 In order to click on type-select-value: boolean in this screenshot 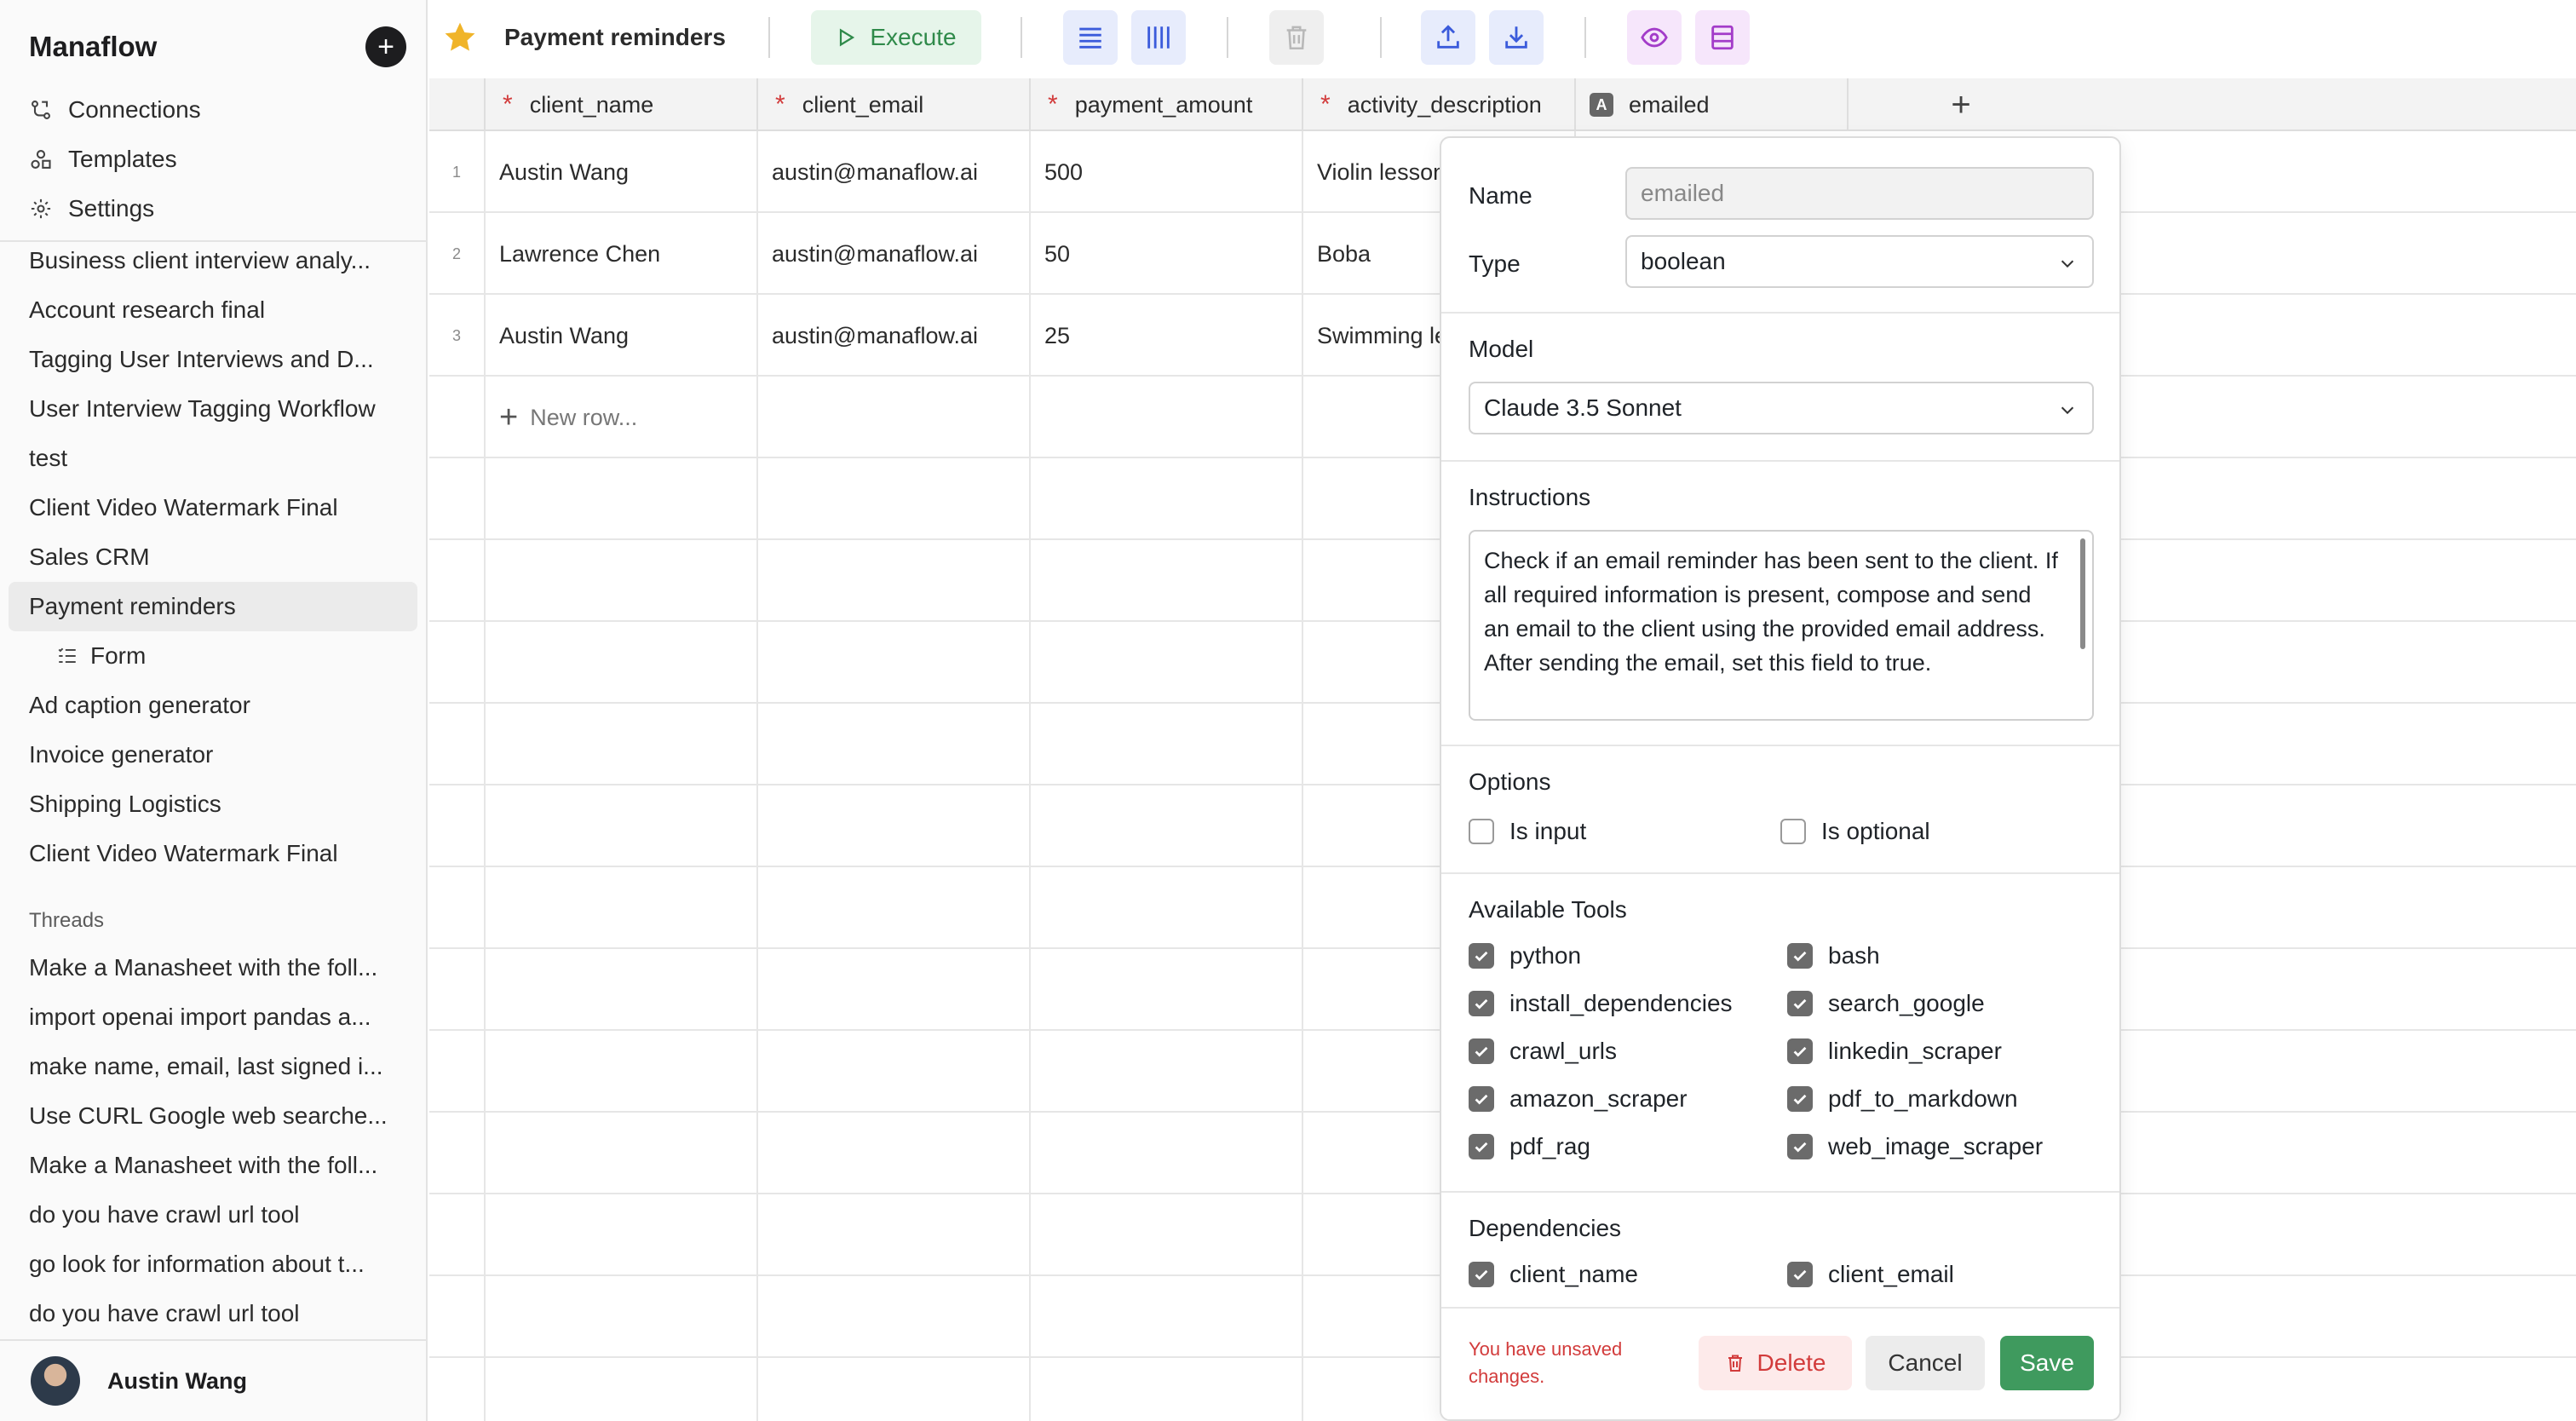, I will do `click(1683, 261)`.